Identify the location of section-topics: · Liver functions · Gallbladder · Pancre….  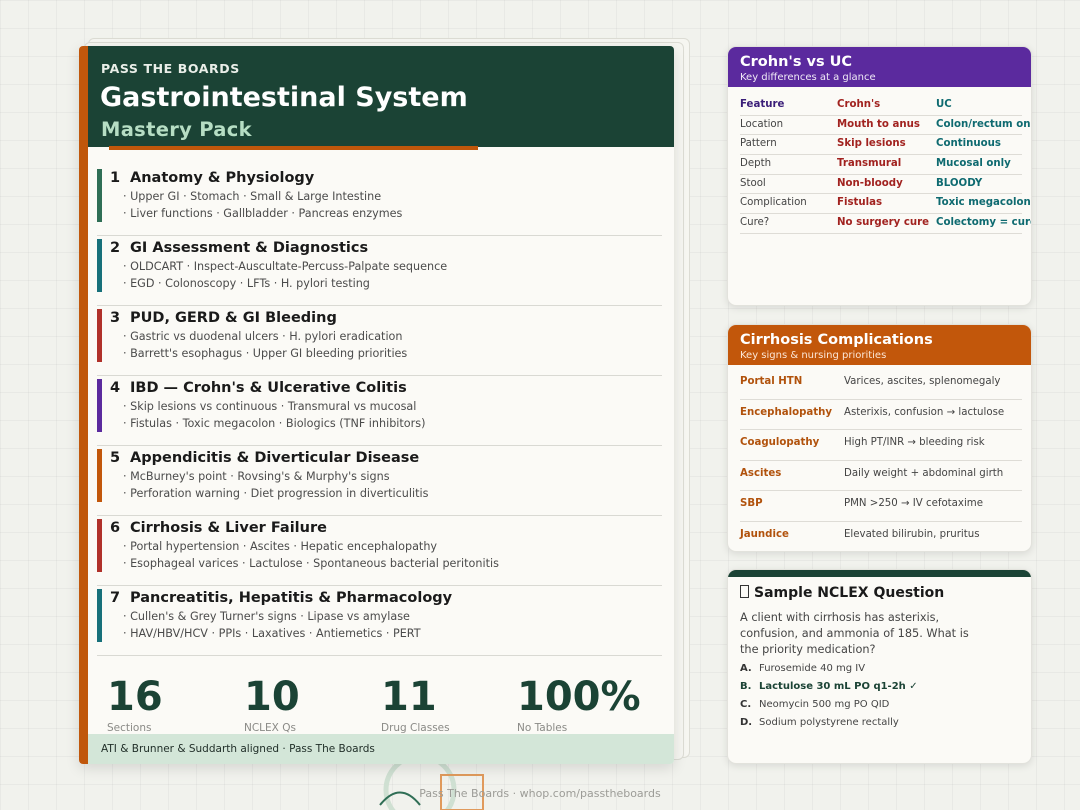
(263, 213).